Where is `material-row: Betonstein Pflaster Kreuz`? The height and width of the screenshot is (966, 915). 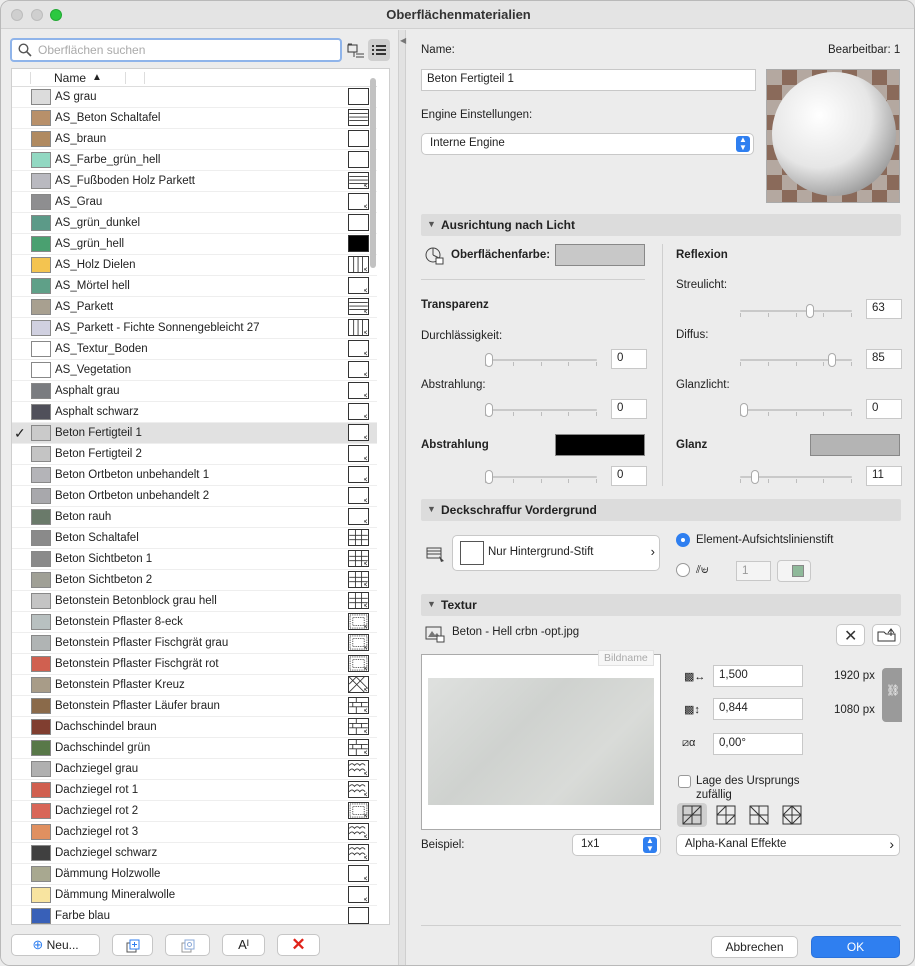
material-row: Betonstein Pflaster Kreuz is located at coordinates (194, 685).